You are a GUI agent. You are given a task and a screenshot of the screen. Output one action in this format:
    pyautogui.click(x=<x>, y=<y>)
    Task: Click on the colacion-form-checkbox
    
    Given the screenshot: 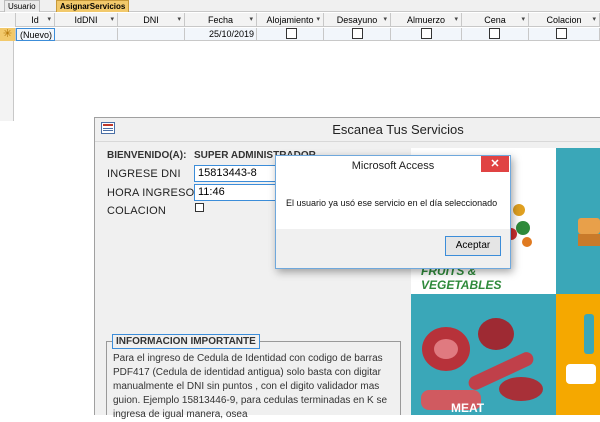 What is the action you would take?
    pyautogui.click(x=199, y=207)
    